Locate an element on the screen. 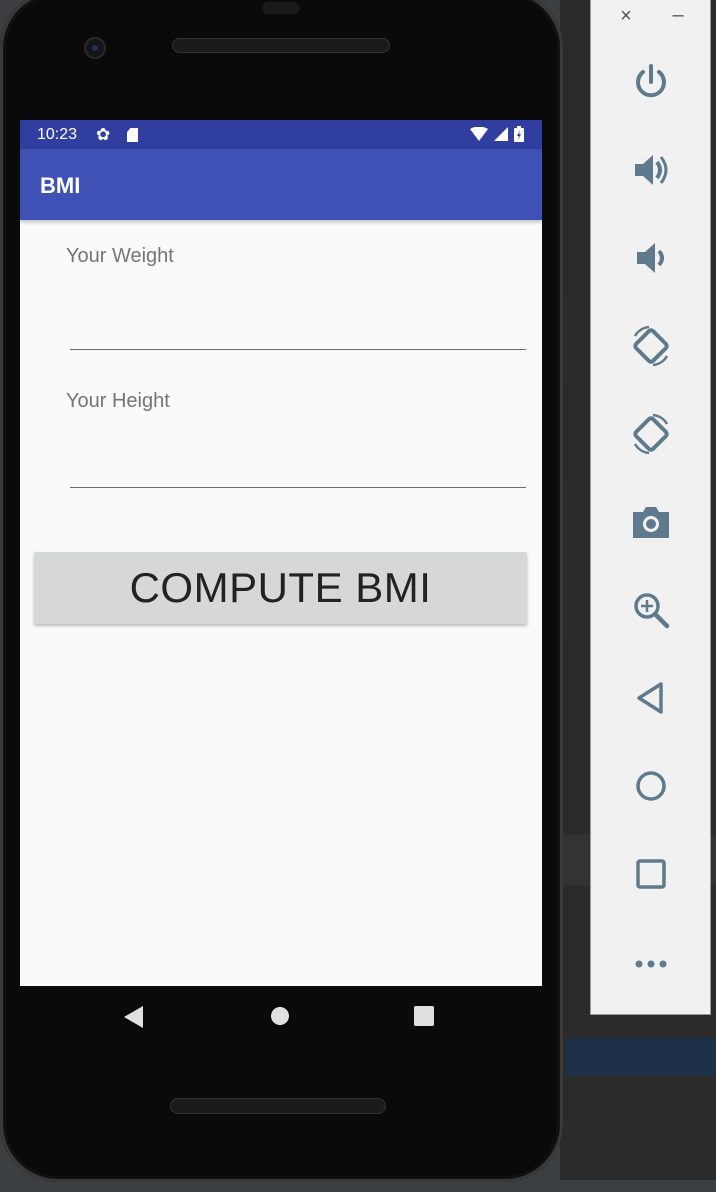  screenshot-button is located at coordinates (651, 522).